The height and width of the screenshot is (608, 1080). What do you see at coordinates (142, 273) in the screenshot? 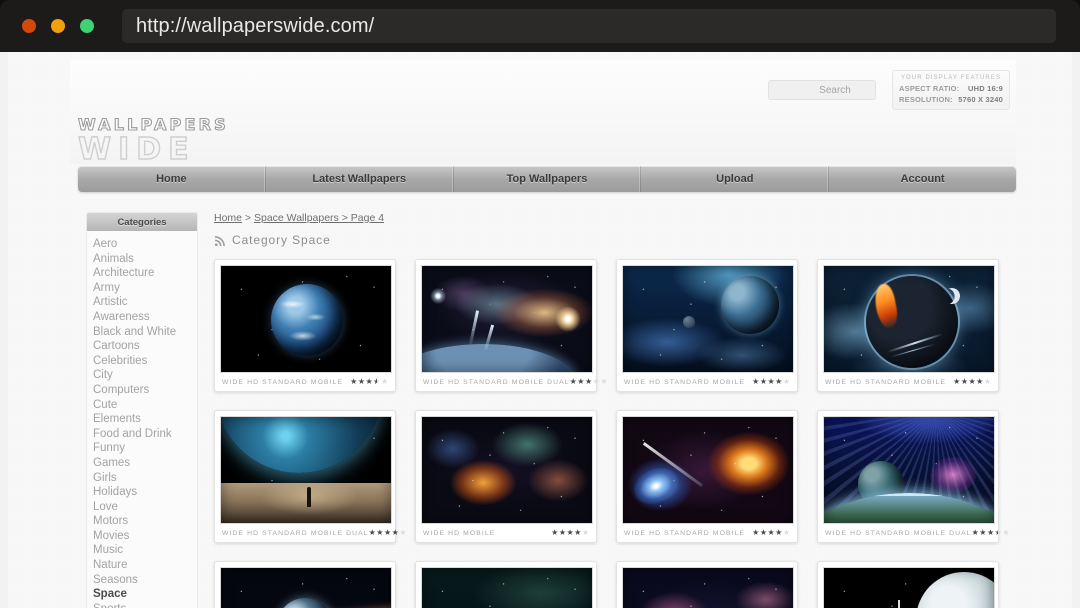
I see `category-item-architecture: Architecture` at bounding box center [142, 273].